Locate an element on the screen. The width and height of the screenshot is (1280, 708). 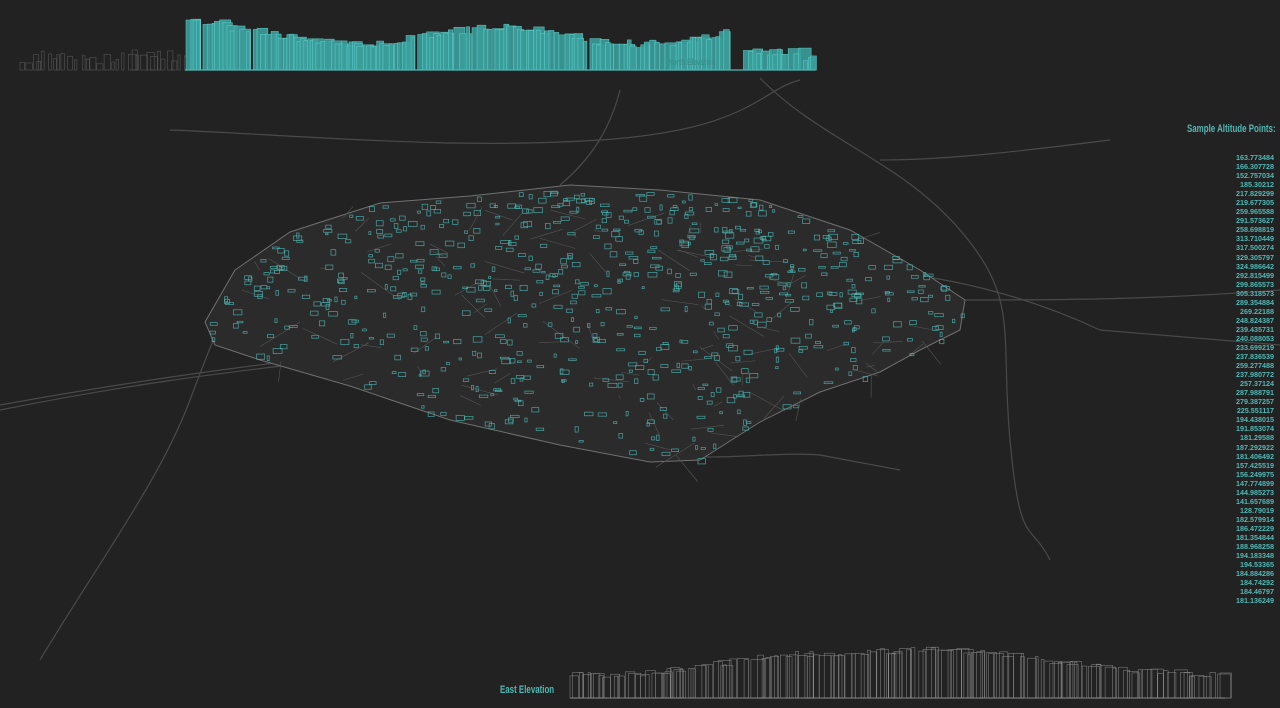
altitude-value: 259.965588 is located at coordinates (1255, 212).